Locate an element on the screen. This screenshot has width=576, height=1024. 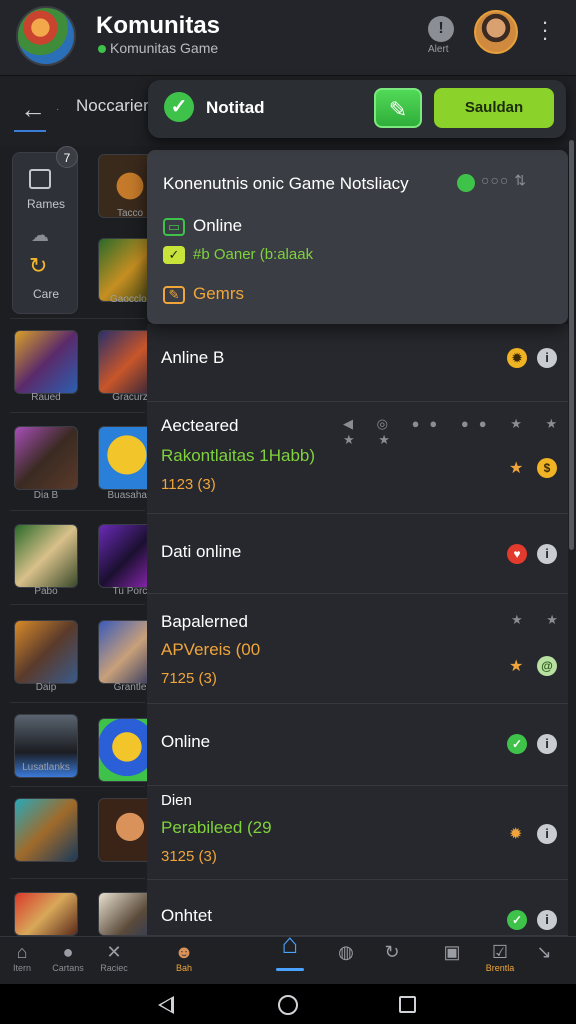
list-item: Dien Perabileed (29 3125 (3) ✹ i is located at coordinates (357, 833).